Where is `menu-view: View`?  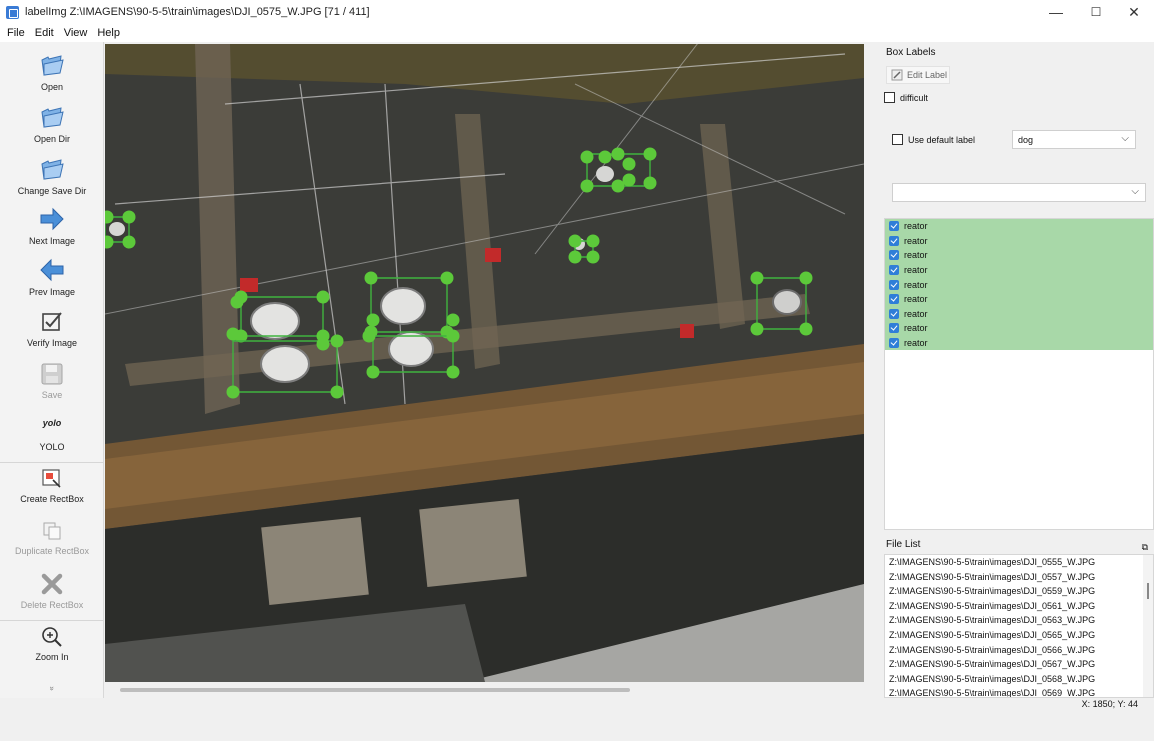
menu-view: View is located at coordinates (76, 33).